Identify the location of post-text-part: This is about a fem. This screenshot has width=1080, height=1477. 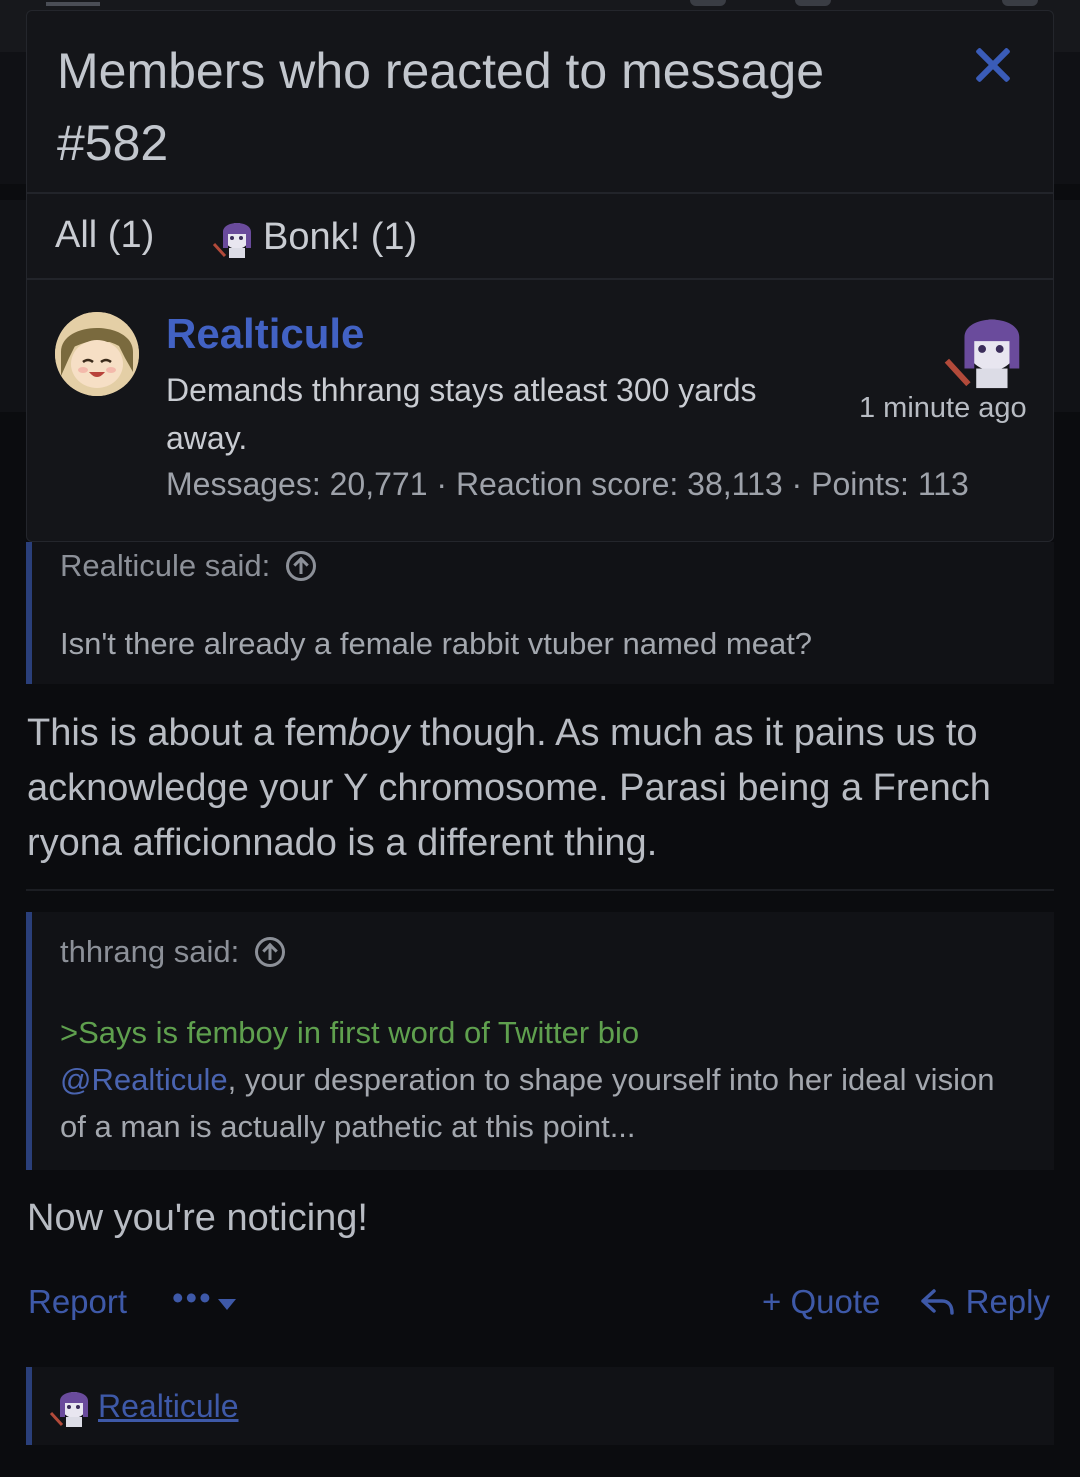
(188, 733).